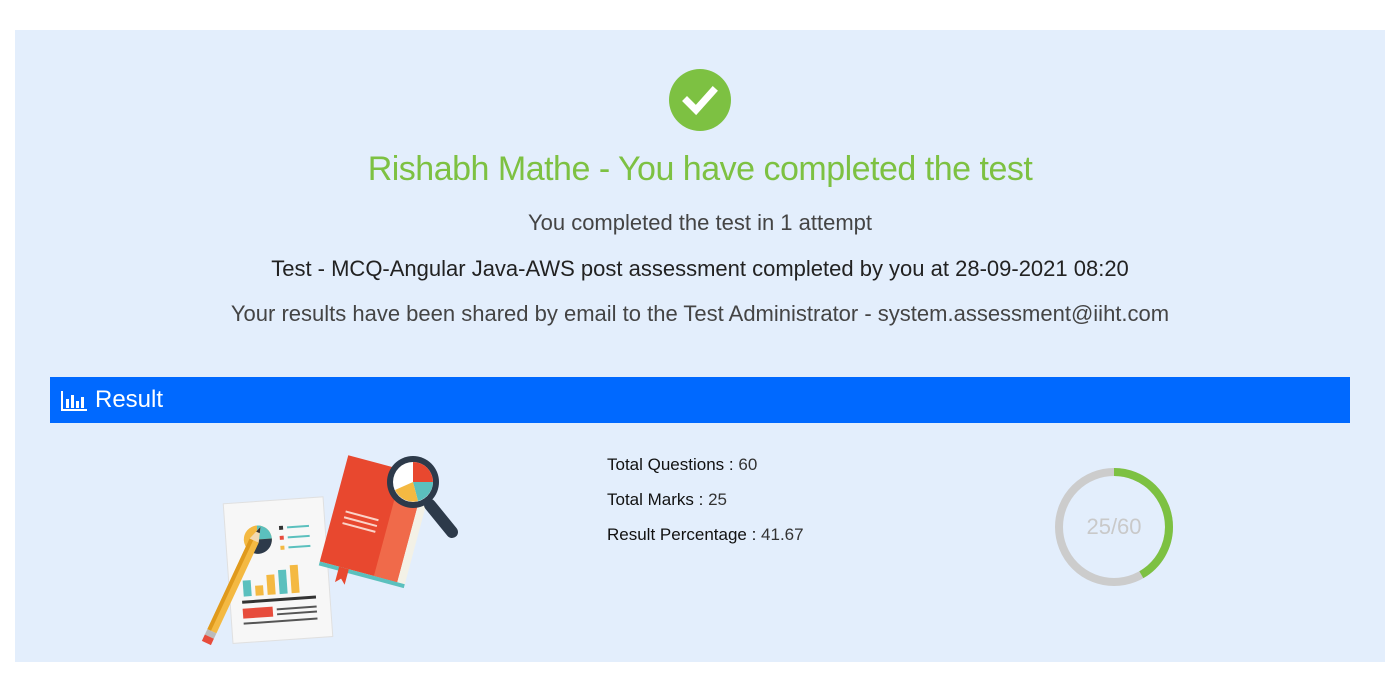  What do you see at coordinates (700, 100) in the screenshot?
I see `check-circle-icon` at bounding box center [700, 100].